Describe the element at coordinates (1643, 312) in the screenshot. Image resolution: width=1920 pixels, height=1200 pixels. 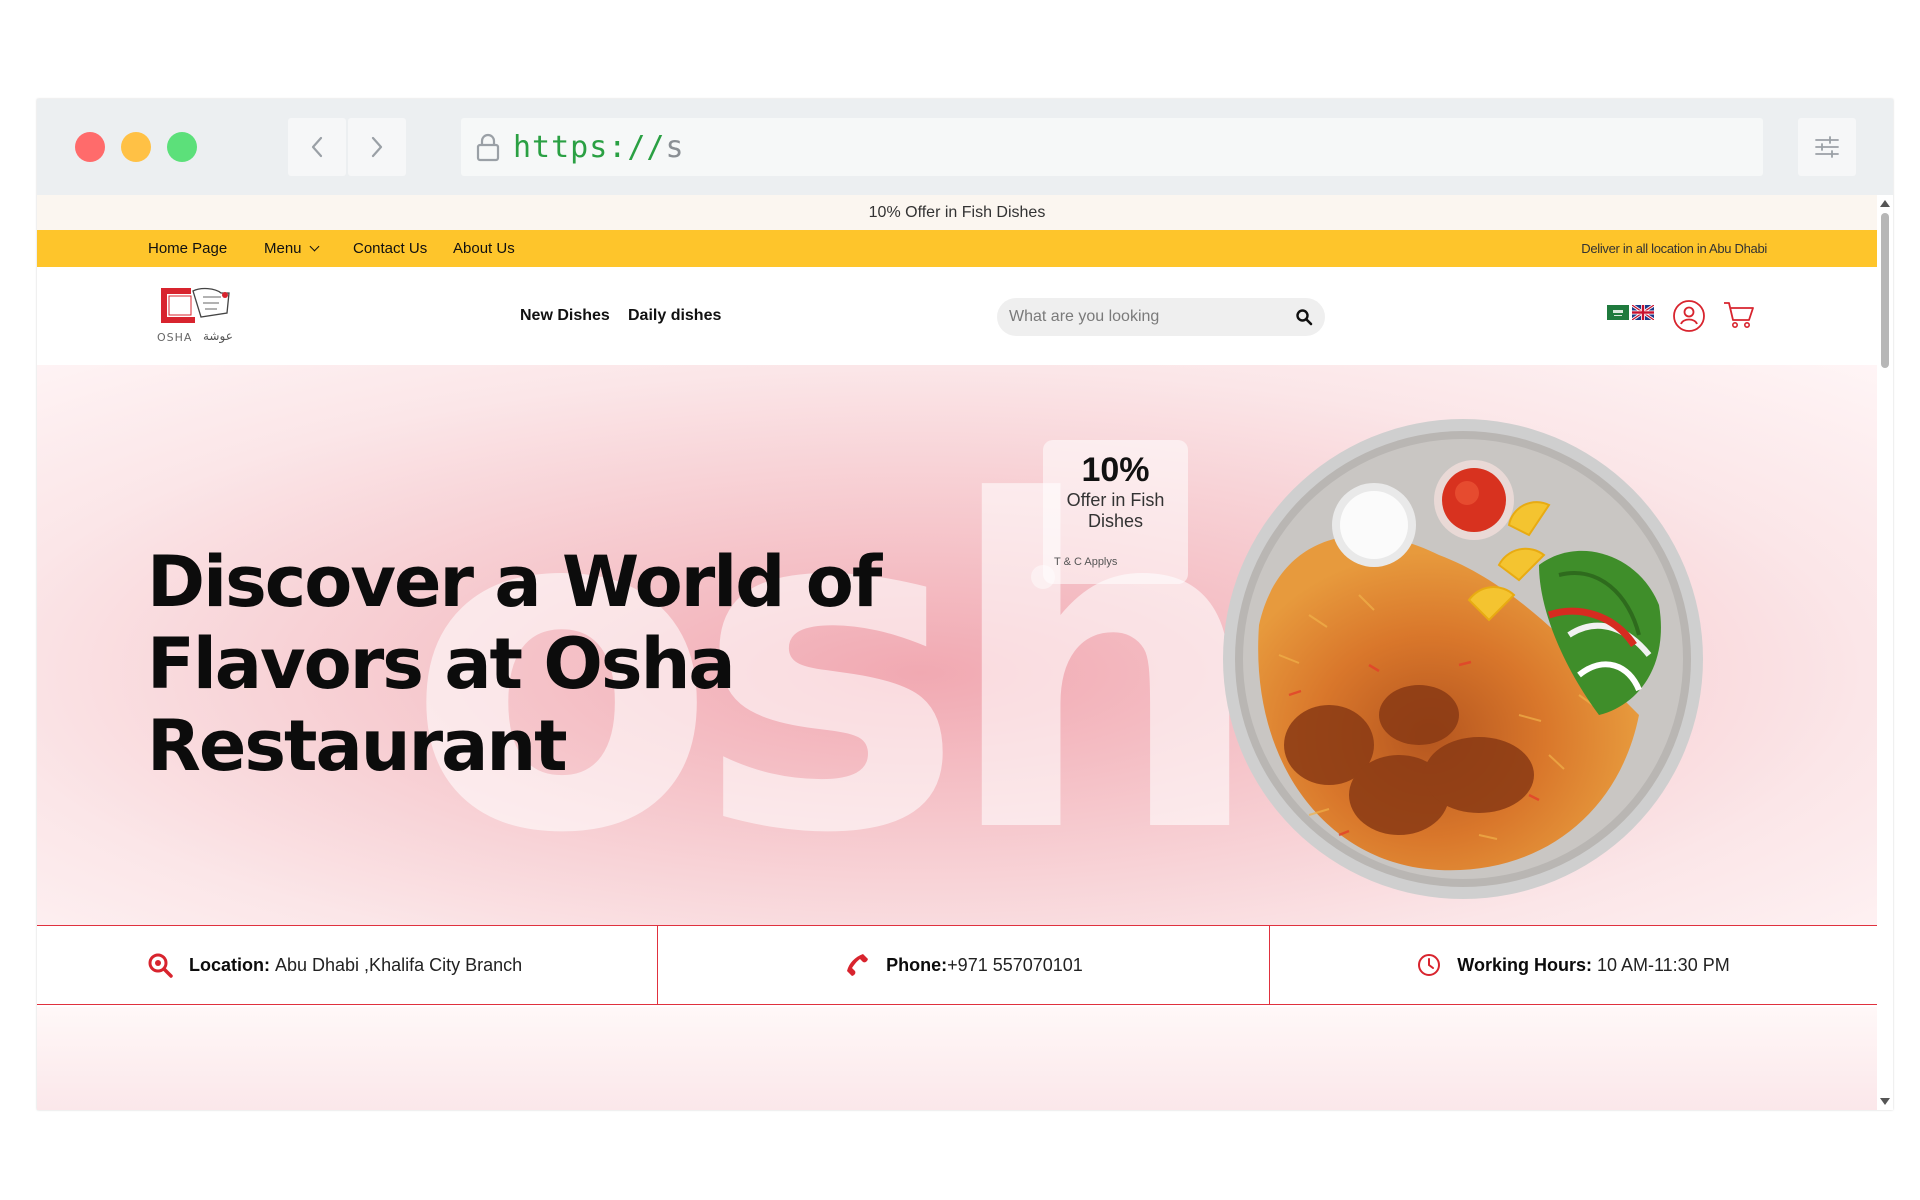
I see `uk-flag-icon` at that location.